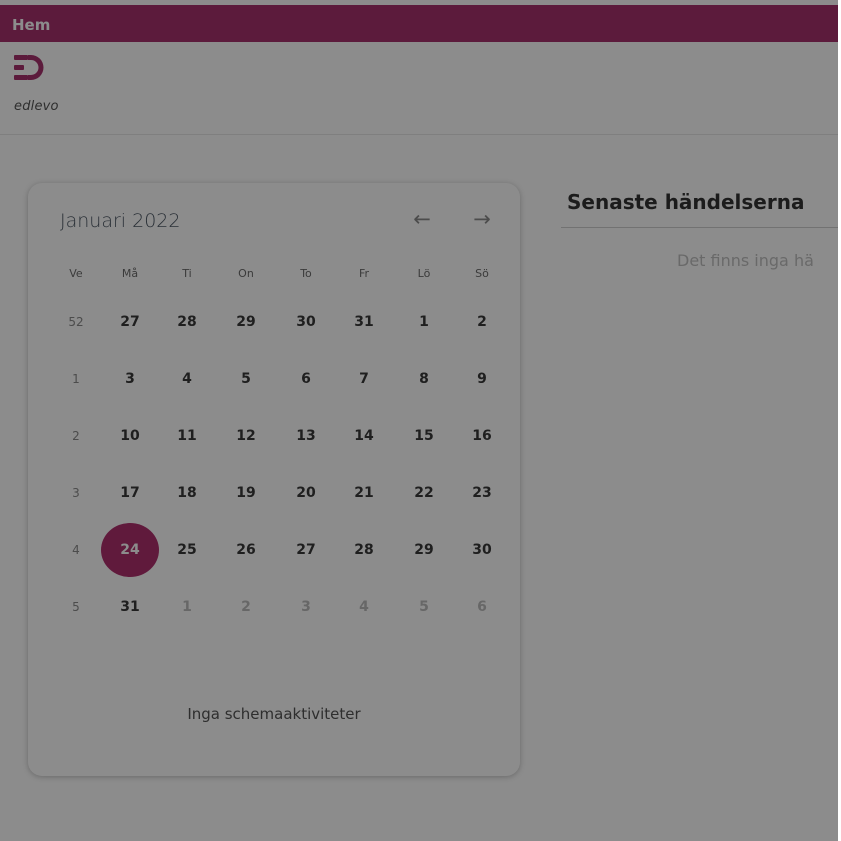 This screenshot has width=841, height=841. I want to click on weekday-header: Må, so click(130, 273).